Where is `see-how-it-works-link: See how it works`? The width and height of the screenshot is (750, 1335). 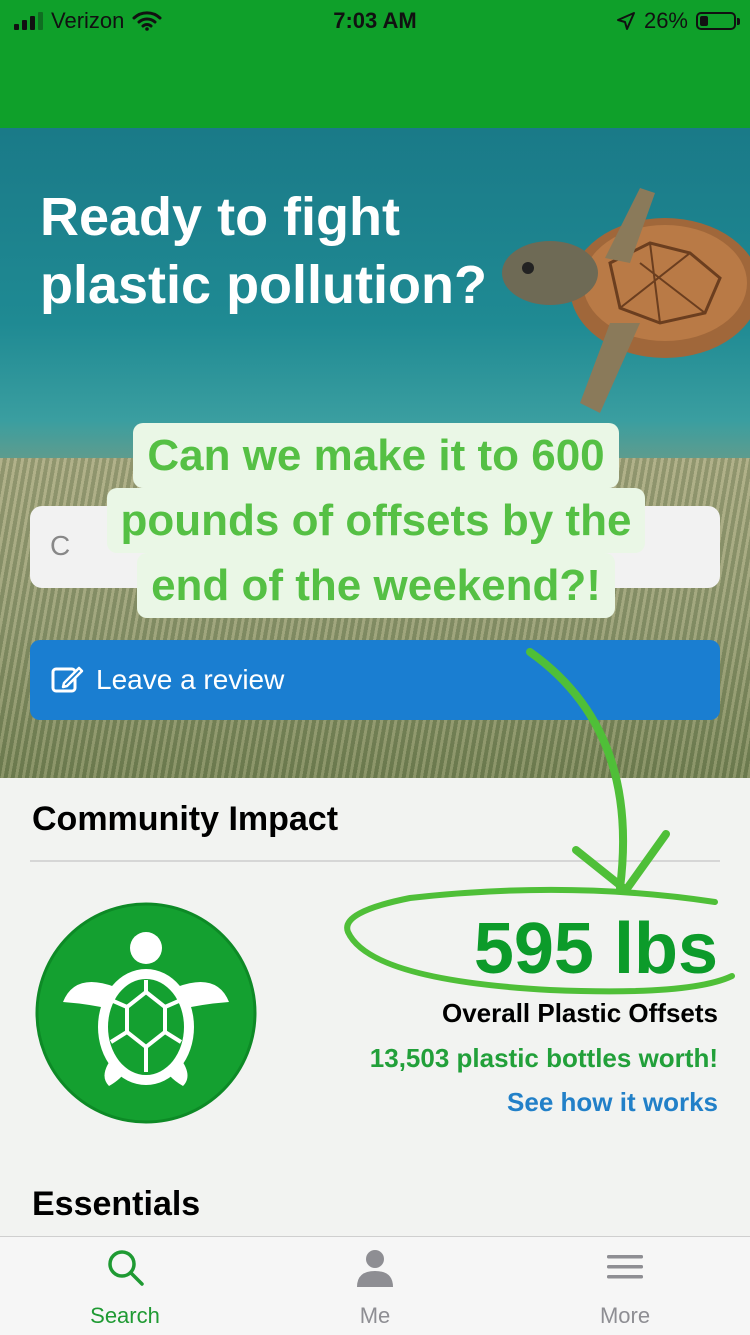
see-how-it-works-link: See how it works is located at coordinates (612, 1102).